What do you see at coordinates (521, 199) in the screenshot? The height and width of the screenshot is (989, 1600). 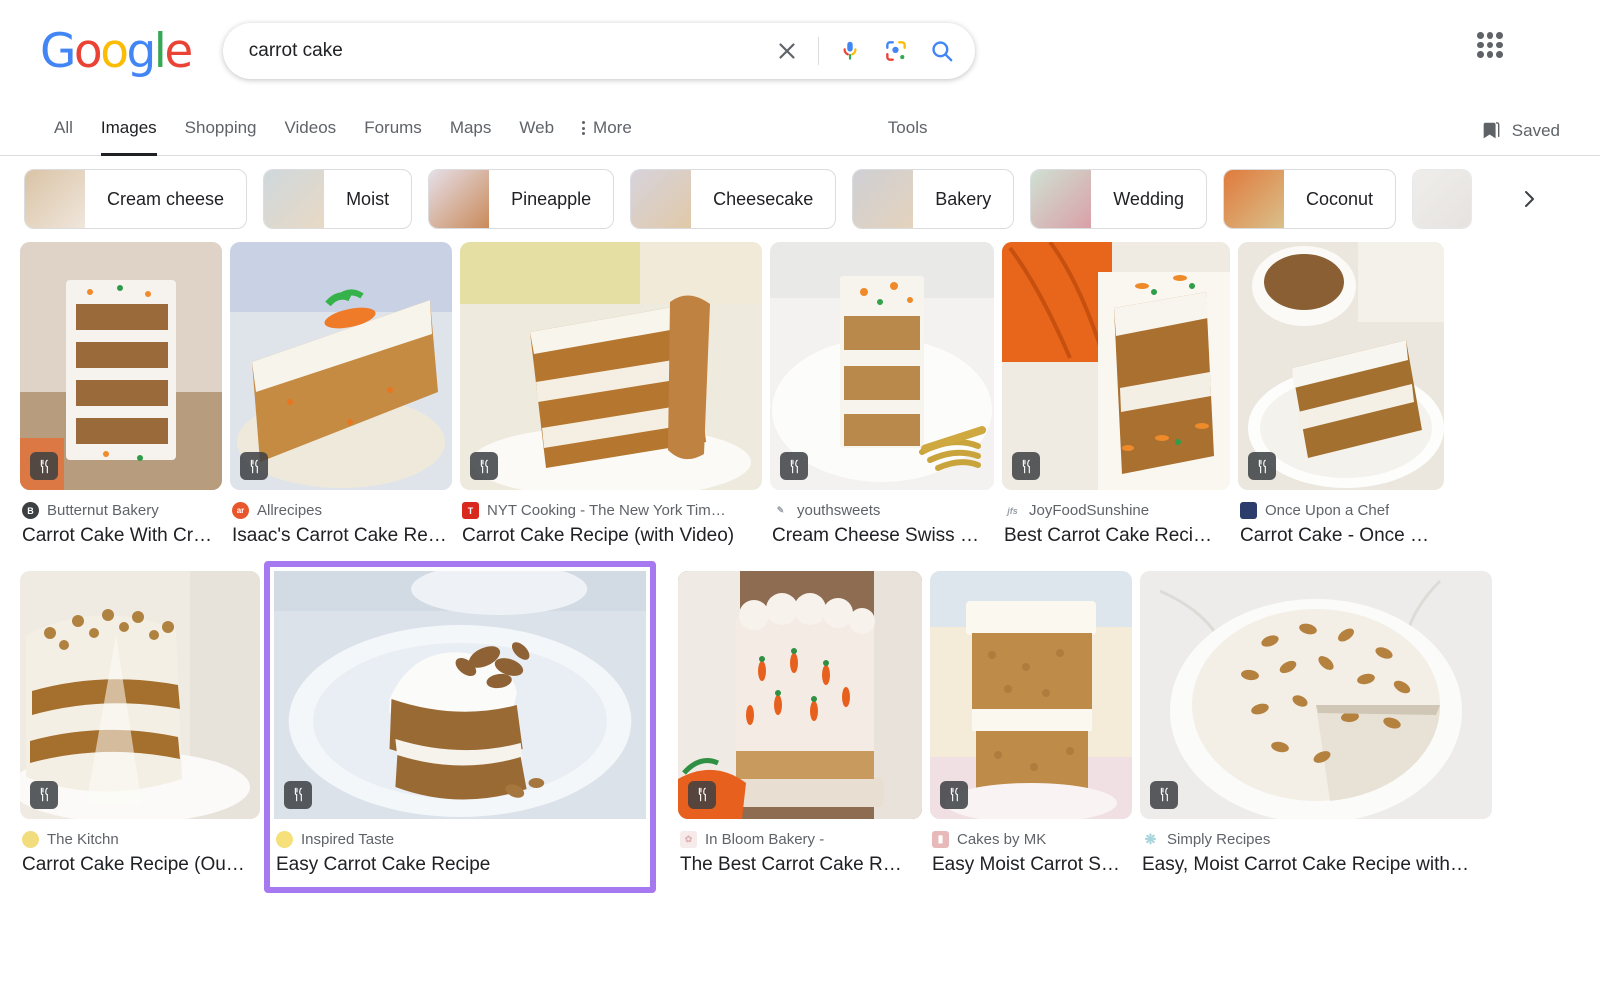 I see `chip-pineapple: Pineapple` at bounding box center [521, 199].